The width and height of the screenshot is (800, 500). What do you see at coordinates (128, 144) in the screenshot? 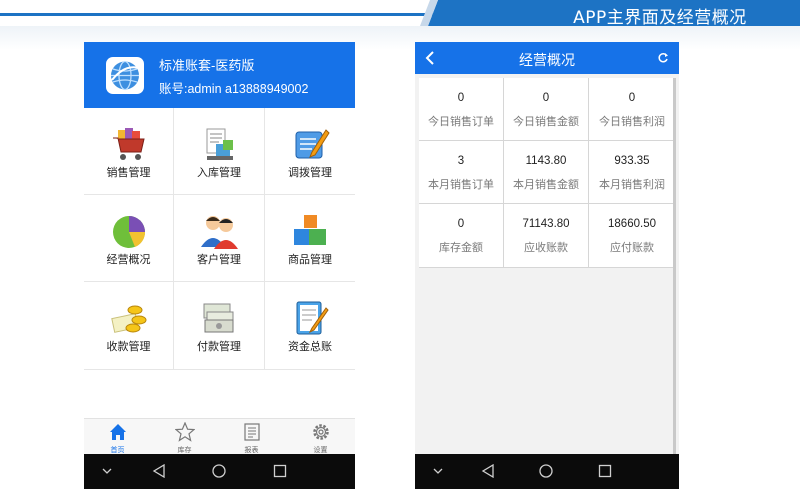
I see `shopping-cart-icon` at bounding box center [128, 144].